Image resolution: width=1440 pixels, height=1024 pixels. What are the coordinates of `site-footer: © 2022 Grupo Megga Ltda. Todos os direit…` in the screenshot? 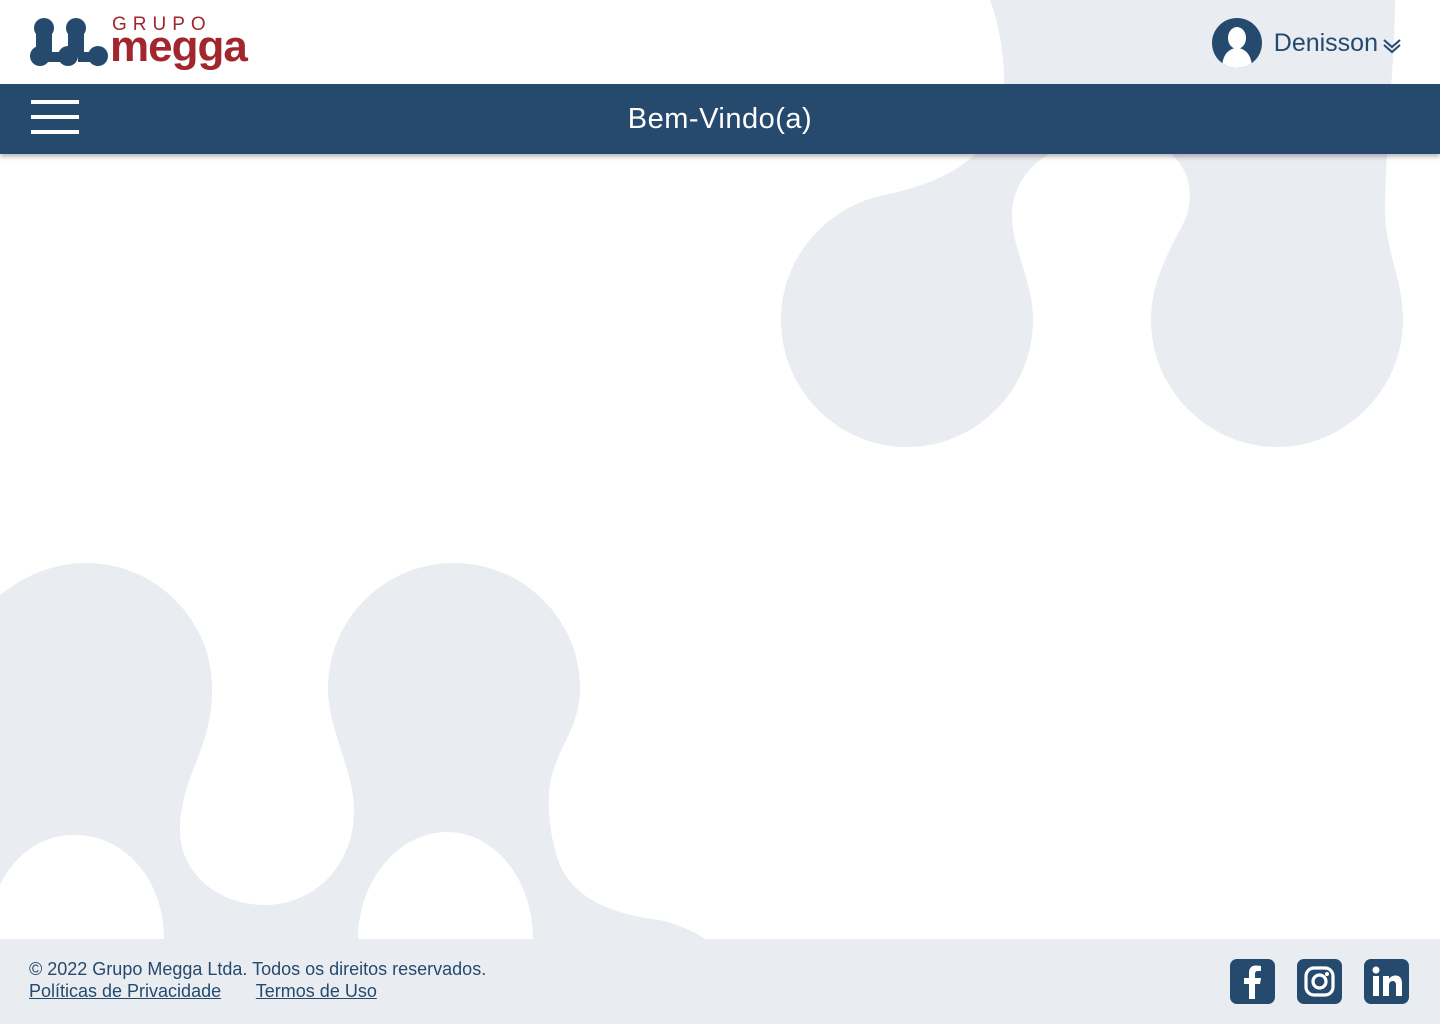 It's located at (720, 981).